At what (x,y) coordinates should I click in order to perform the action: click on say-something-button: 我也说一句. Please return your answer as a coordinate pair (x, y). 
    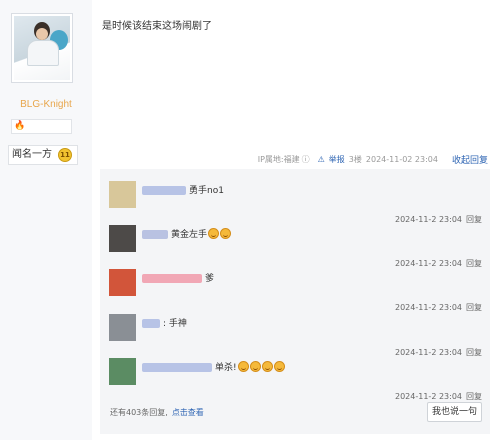
    Looking at the image, I should click on (454, 412).